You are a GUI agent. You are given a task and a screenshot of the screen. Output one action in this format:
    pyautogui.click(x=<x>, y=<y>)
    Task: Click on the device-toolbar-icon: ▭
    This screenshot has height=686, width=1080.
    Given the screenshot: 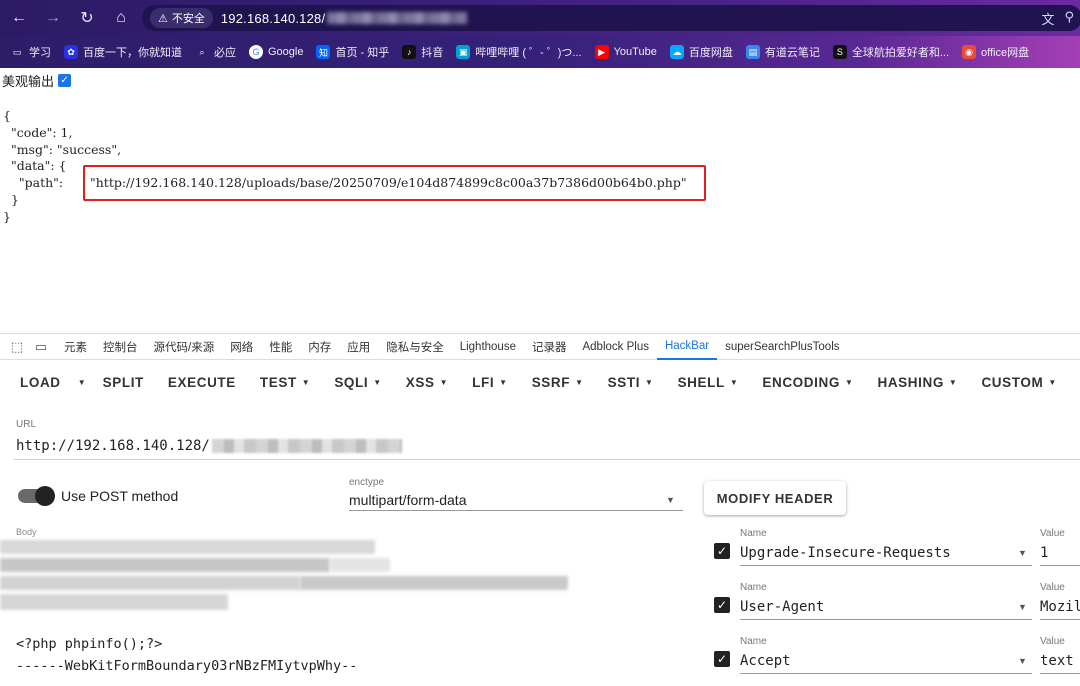 What is the action you would take?
    pyautogui.click(x=41, y=347)
    